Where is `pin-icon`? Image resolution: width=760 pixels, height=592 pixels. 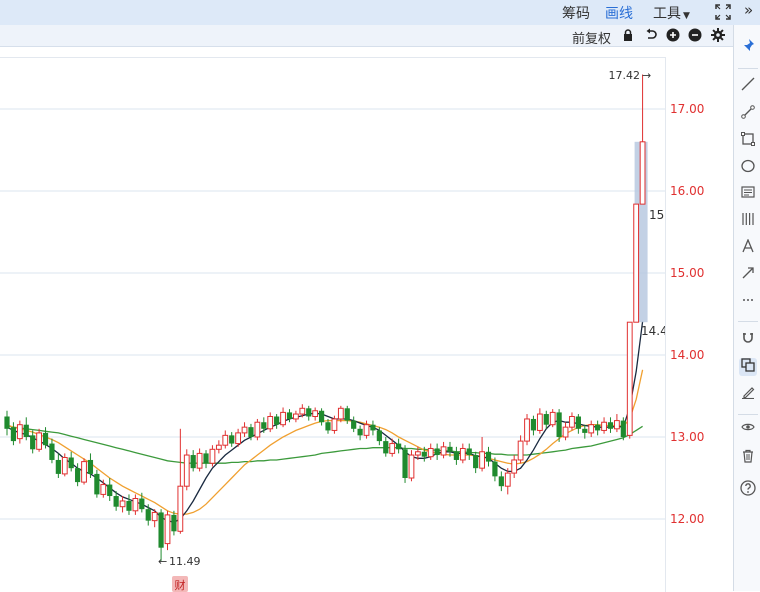
pin-icon is located at coordinates (748, 47).